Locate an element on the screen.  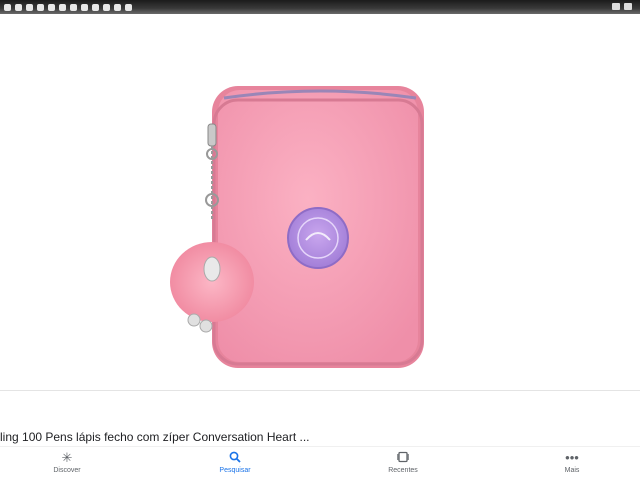
battery-icon is located at coordinates (628, 6).